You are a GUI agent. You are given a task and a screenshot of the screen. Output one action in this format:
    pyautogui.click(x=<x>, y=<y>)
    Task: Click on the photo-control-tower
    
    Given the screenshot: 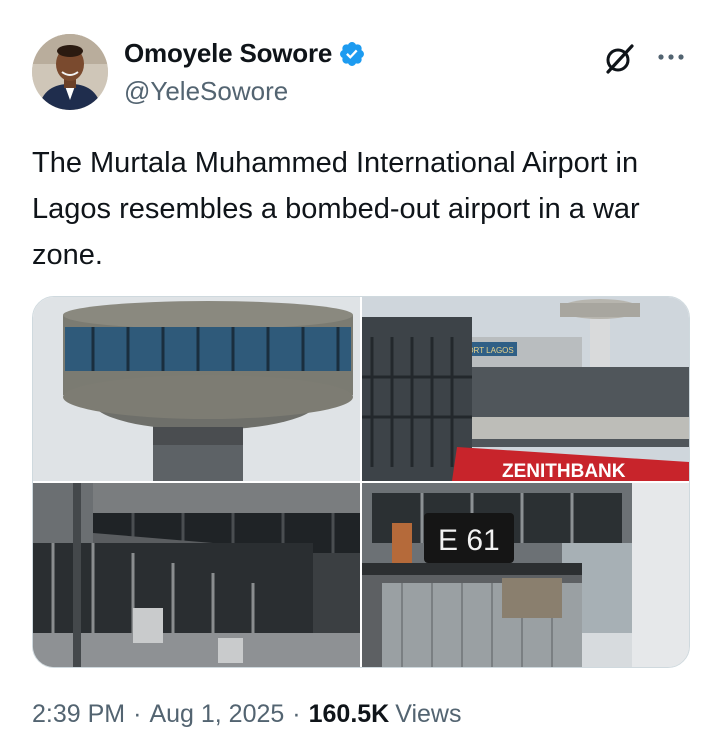 What is the action you would take?
    pyautogui.click(x=196, y=389)
    